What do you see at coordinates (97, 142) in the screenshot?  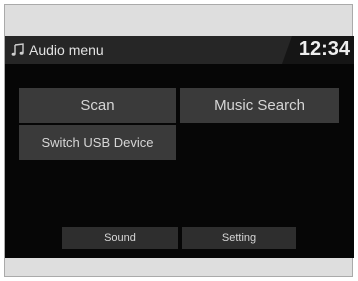 I see `switch-usb-device-button: Switch USB Device` at bounding box center [97, 142].